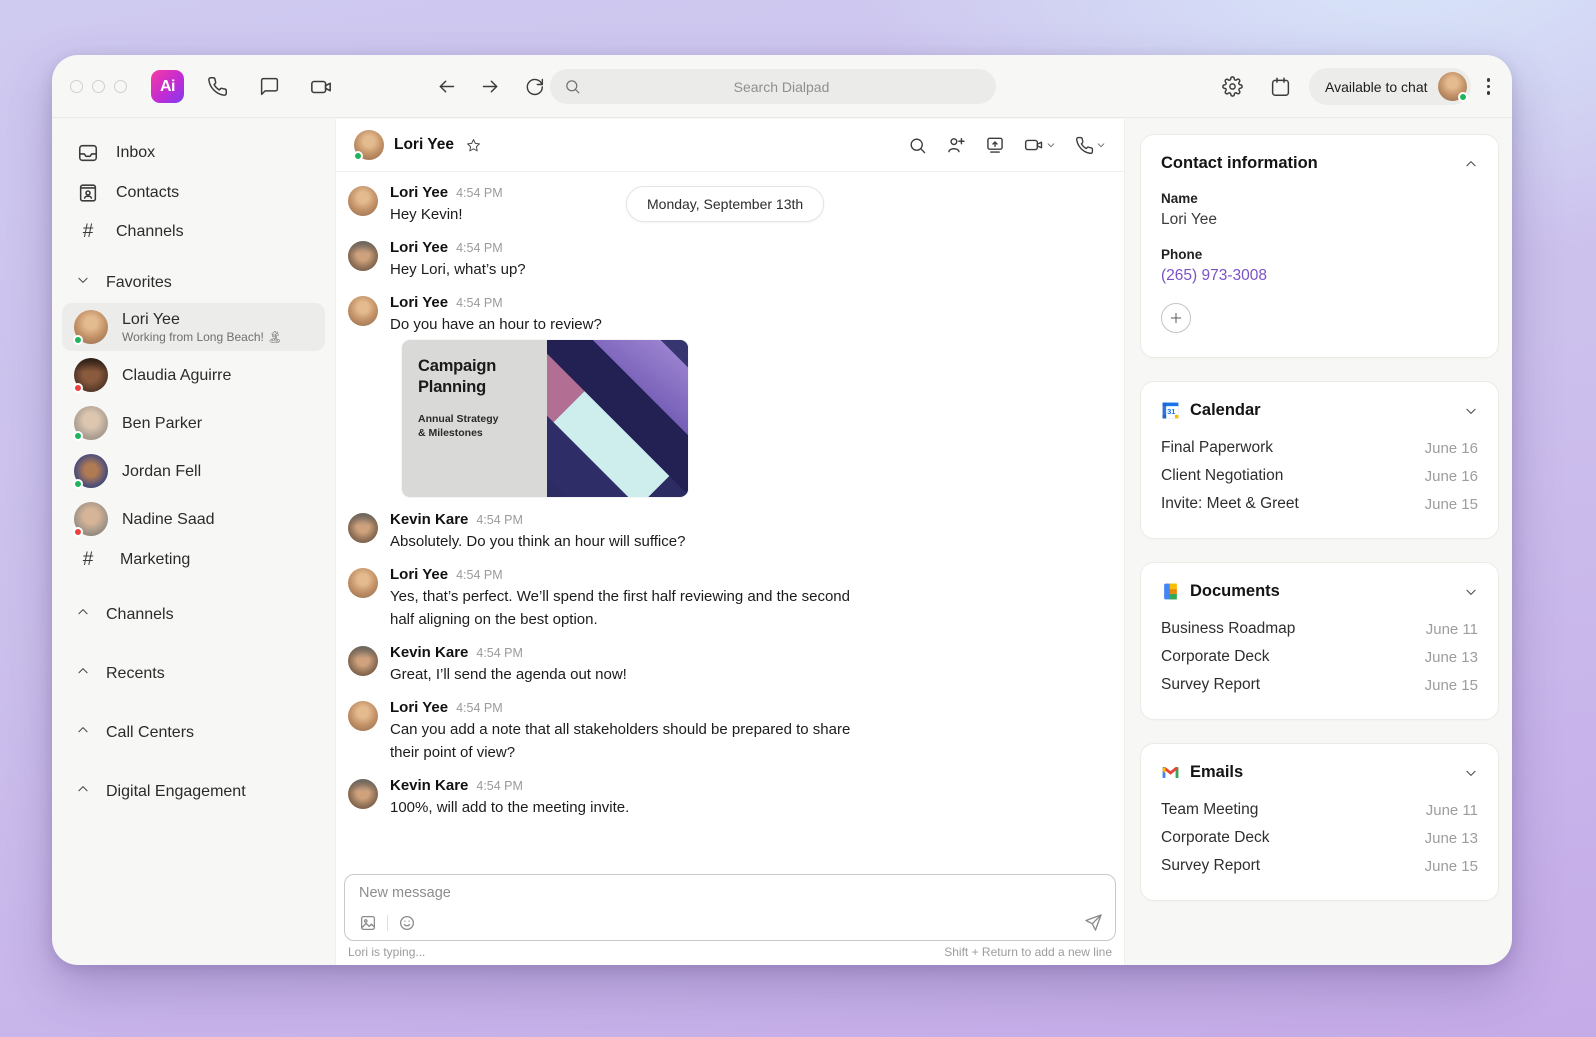 Image resolution: width=1596 pixels, height=1037 pixels. Describe the element at coordinates (321, 87) in the screenshot. I see `meetings-tab-button` at that location.